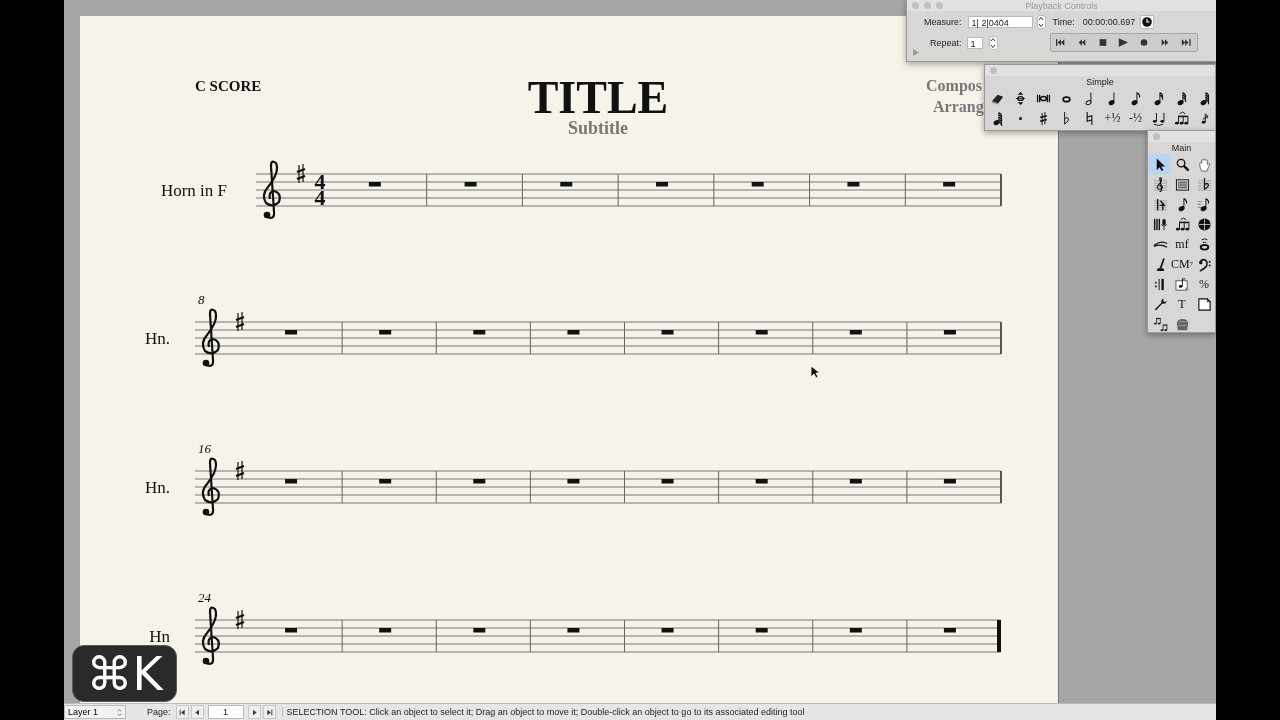 The height and width of the screenshot is (720, 1280). Describe the element at coordinates (943, 21) in the screenshot. I see `field-label: Measure:` at that location.